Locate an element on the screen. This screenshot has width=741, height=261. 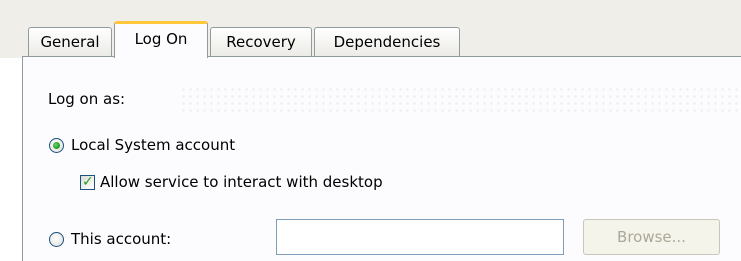
tab-general: General is located at coordinates (70, 41).